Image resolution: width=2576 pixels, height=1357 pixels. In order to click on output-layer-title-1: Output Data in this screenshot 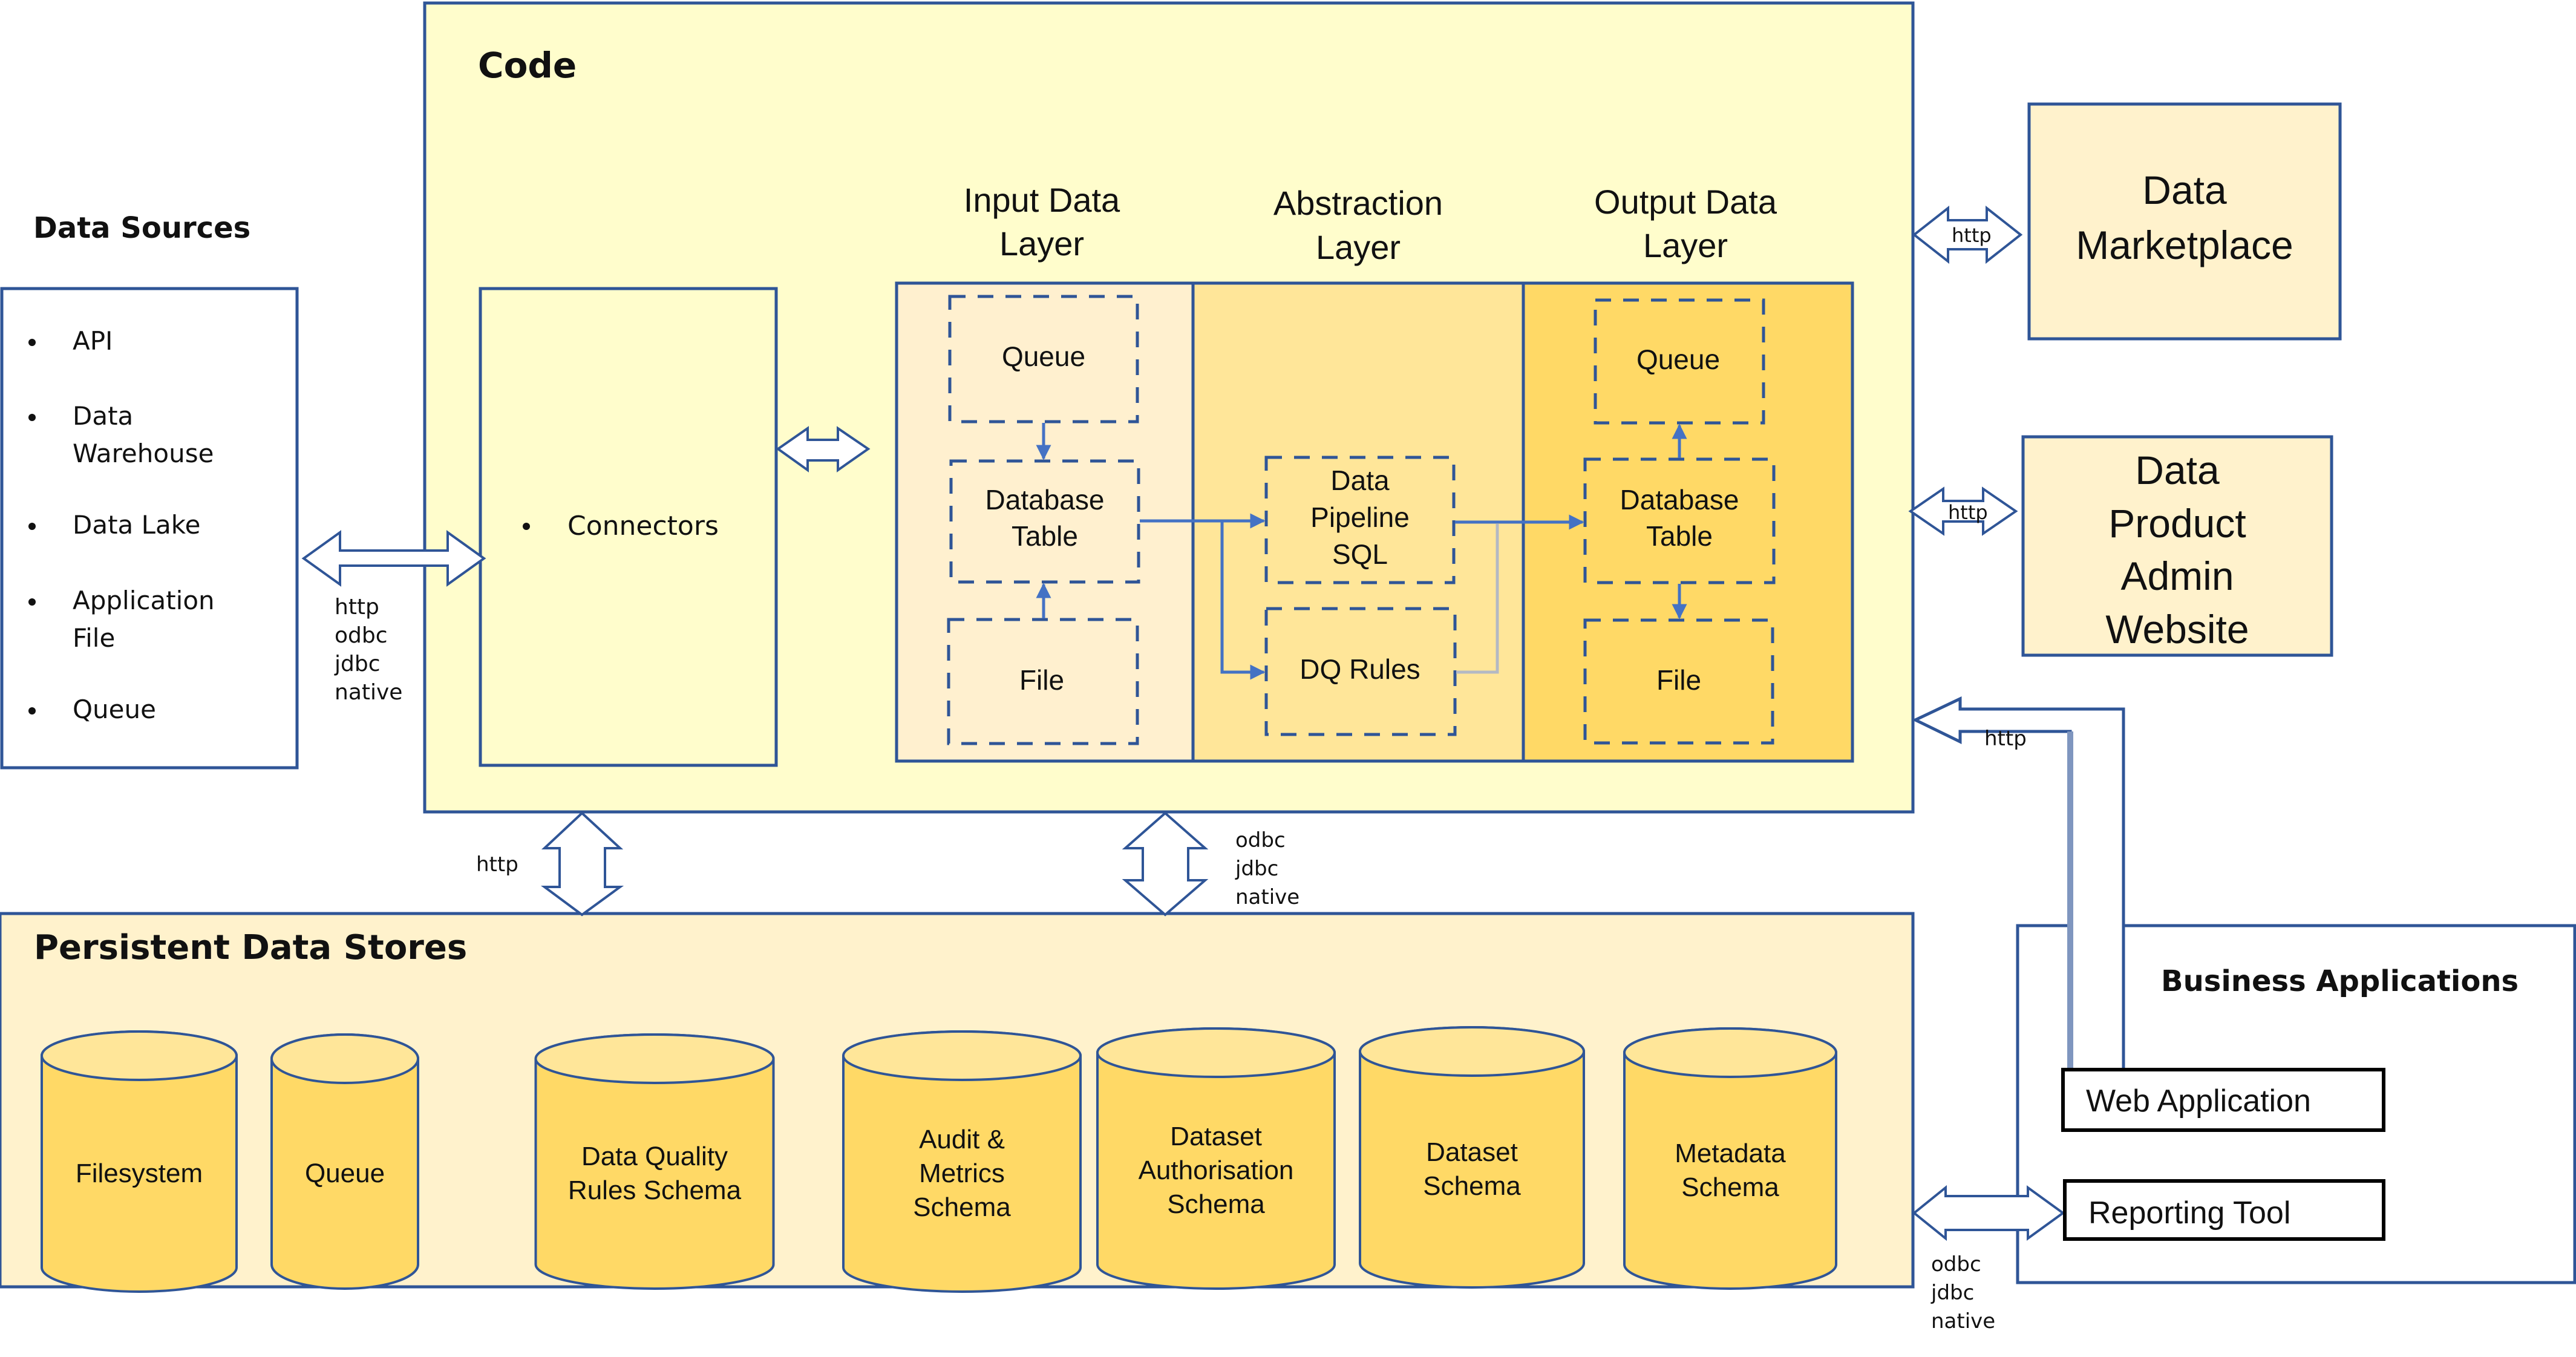, I will do `click(1685, 202)`.